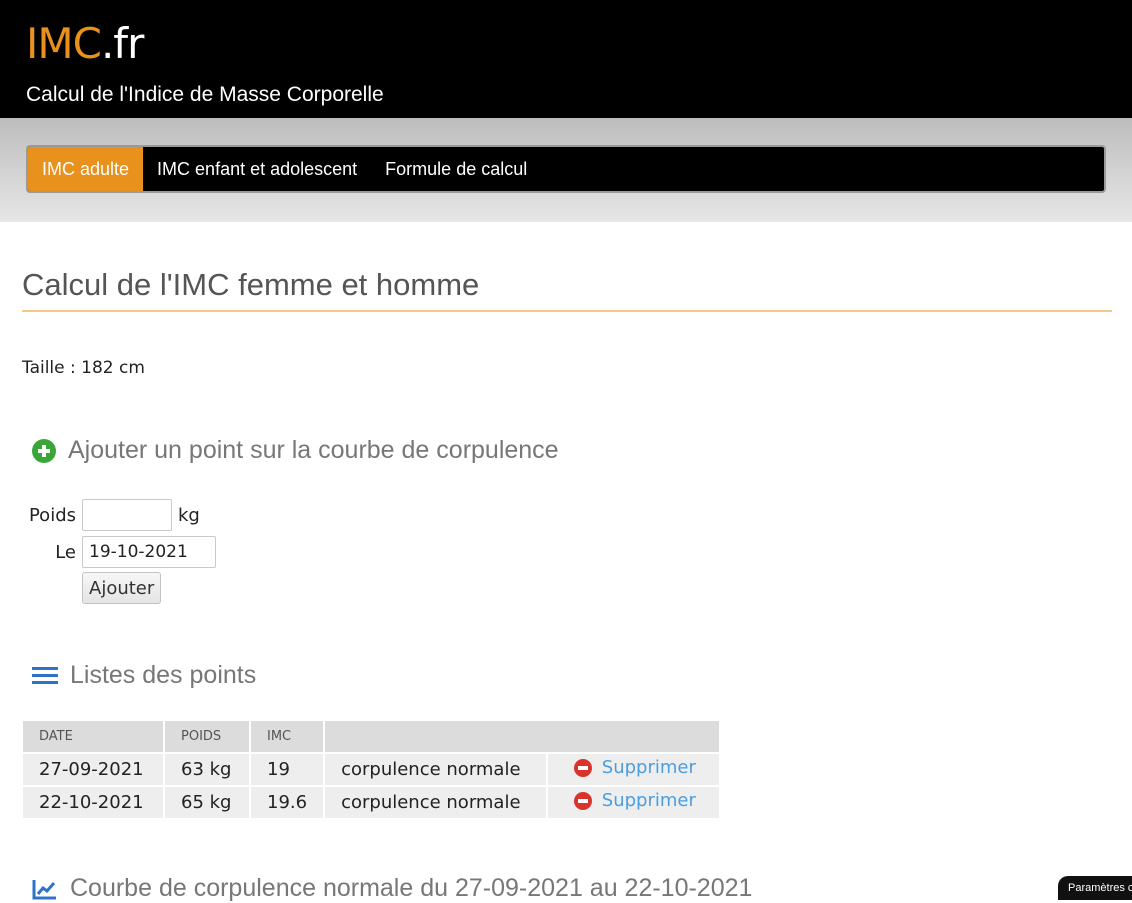  What do you see at coordinates (288, 769) in the screenshot?
I see `cell-imc: 19` at bounding box center [288, 769].